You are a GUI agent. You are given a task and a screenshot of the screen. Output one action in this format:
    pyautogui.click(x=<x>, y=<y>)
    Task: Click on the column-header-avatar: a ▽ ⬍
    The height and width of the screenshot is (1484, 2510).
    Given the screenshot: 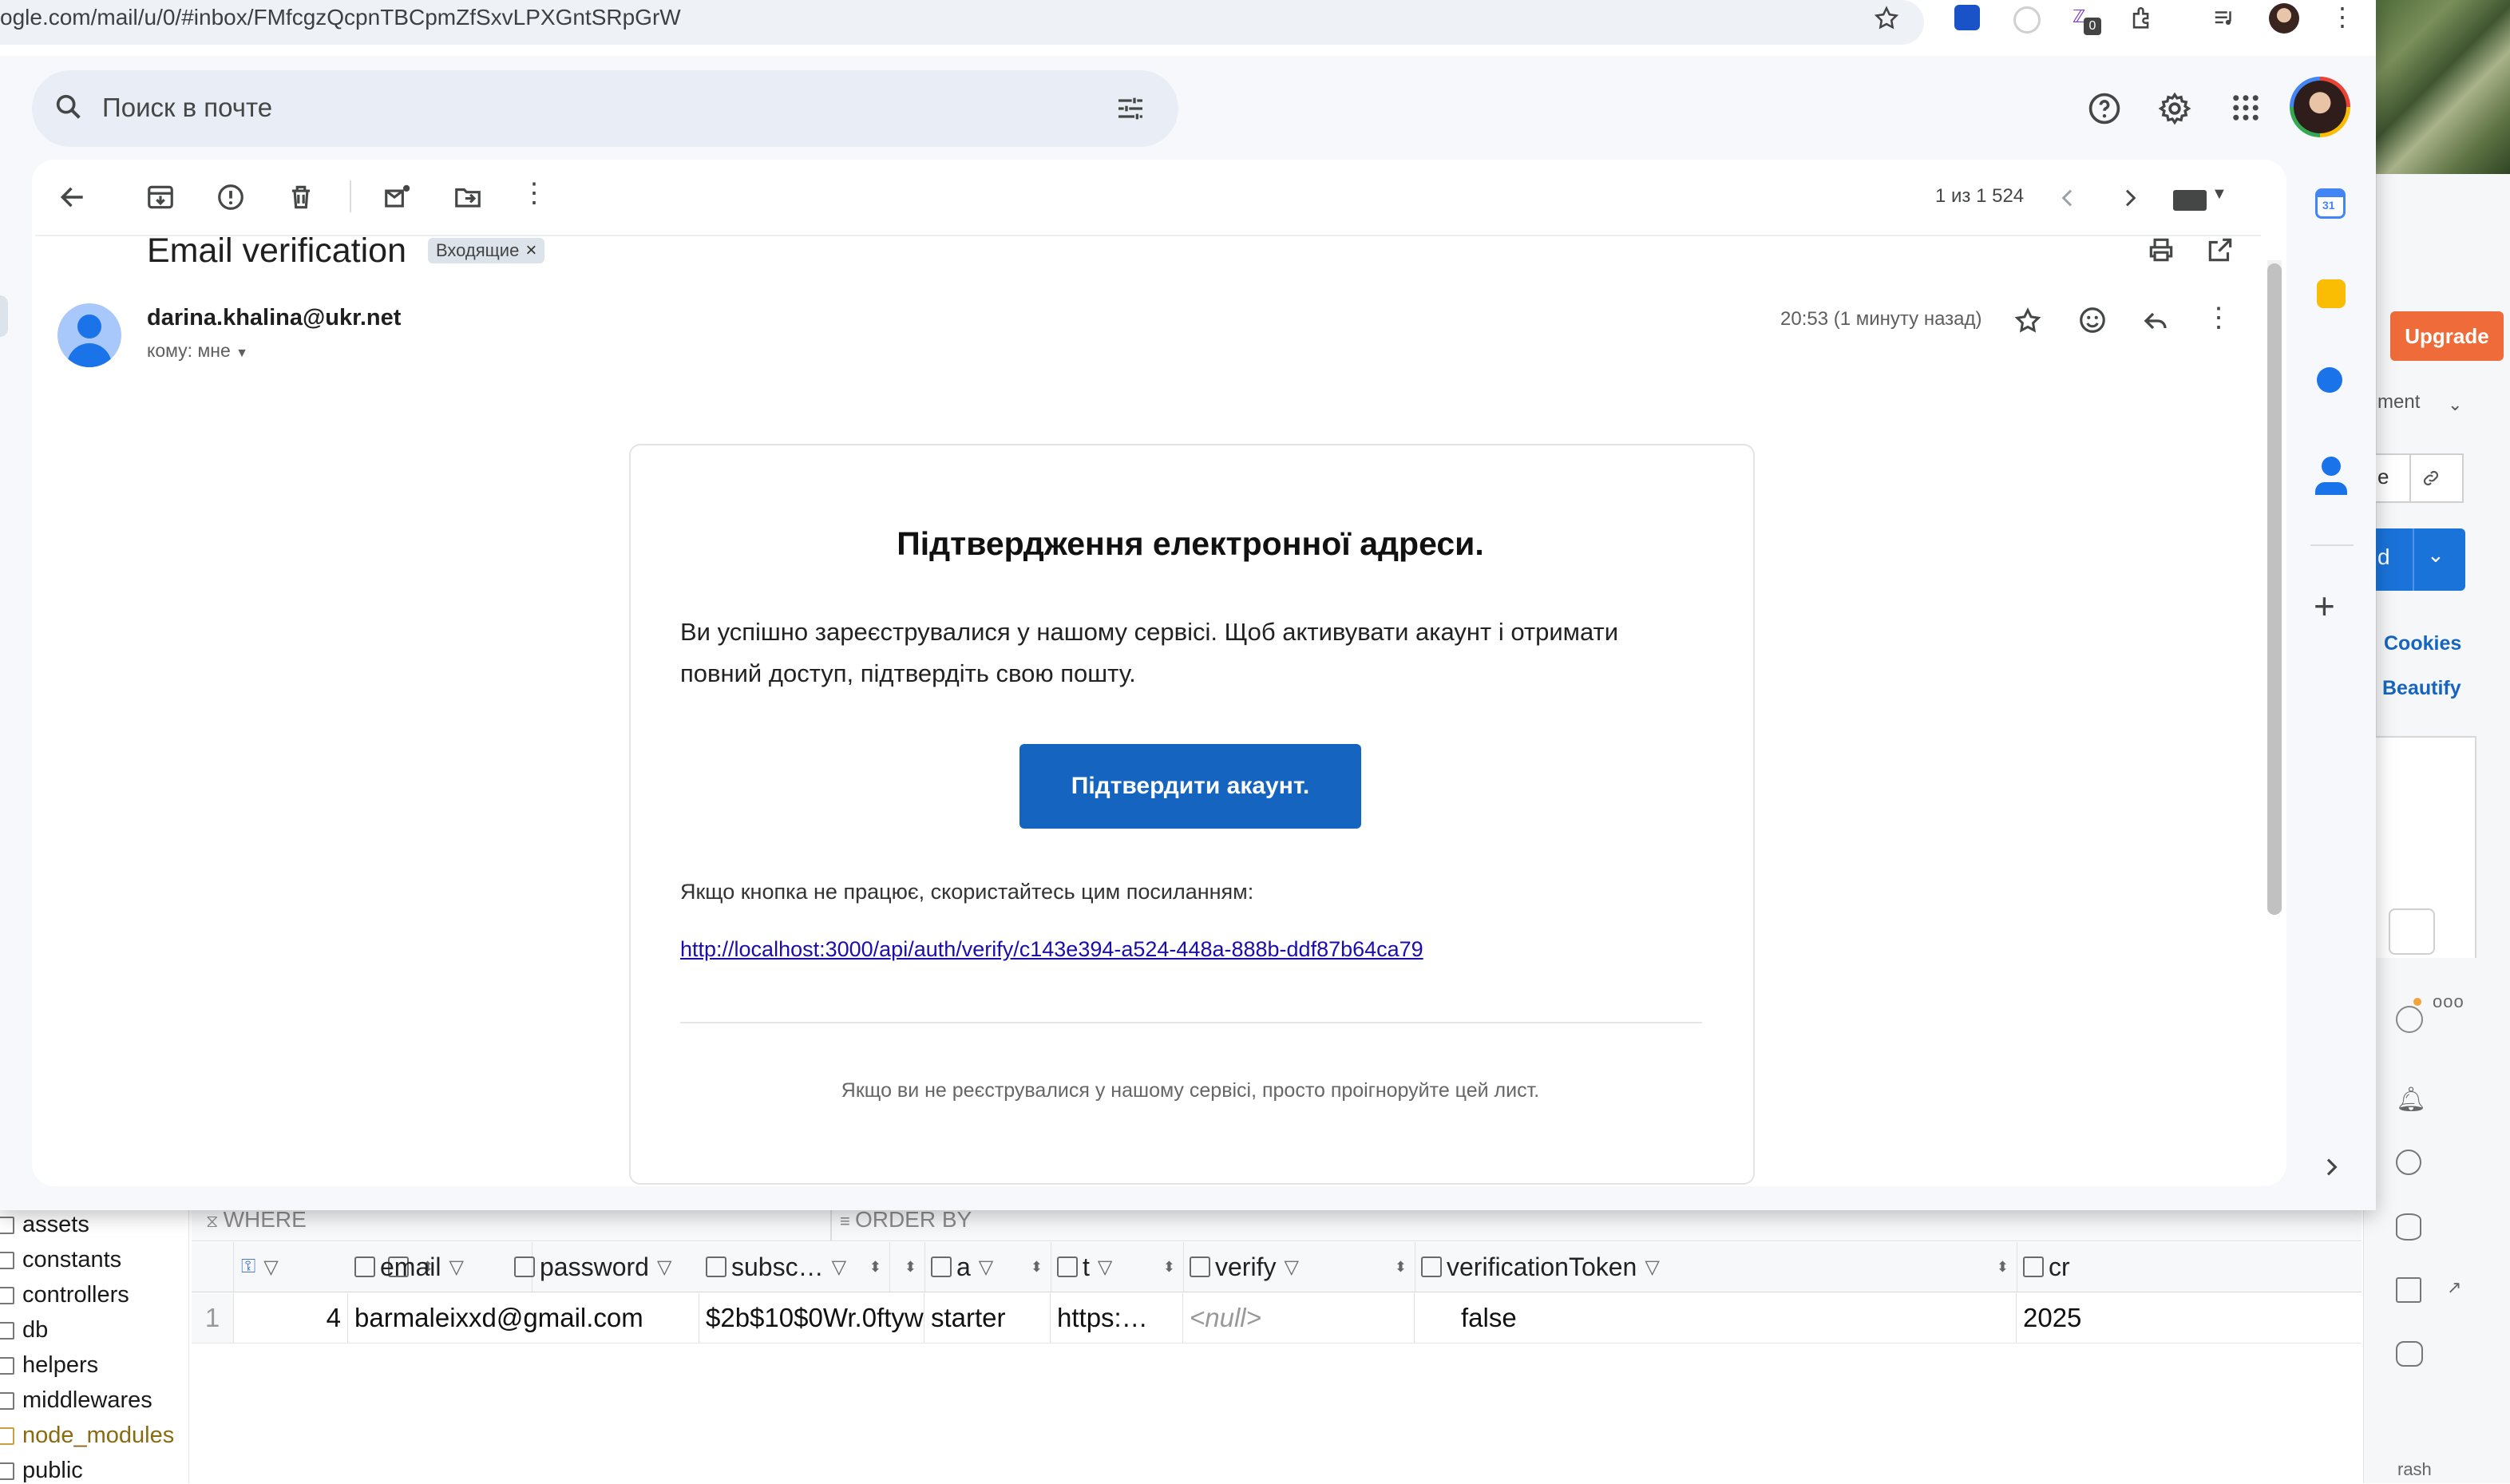 What is the action you would take?
    pyautogui.click(x=988, y=1267)
    